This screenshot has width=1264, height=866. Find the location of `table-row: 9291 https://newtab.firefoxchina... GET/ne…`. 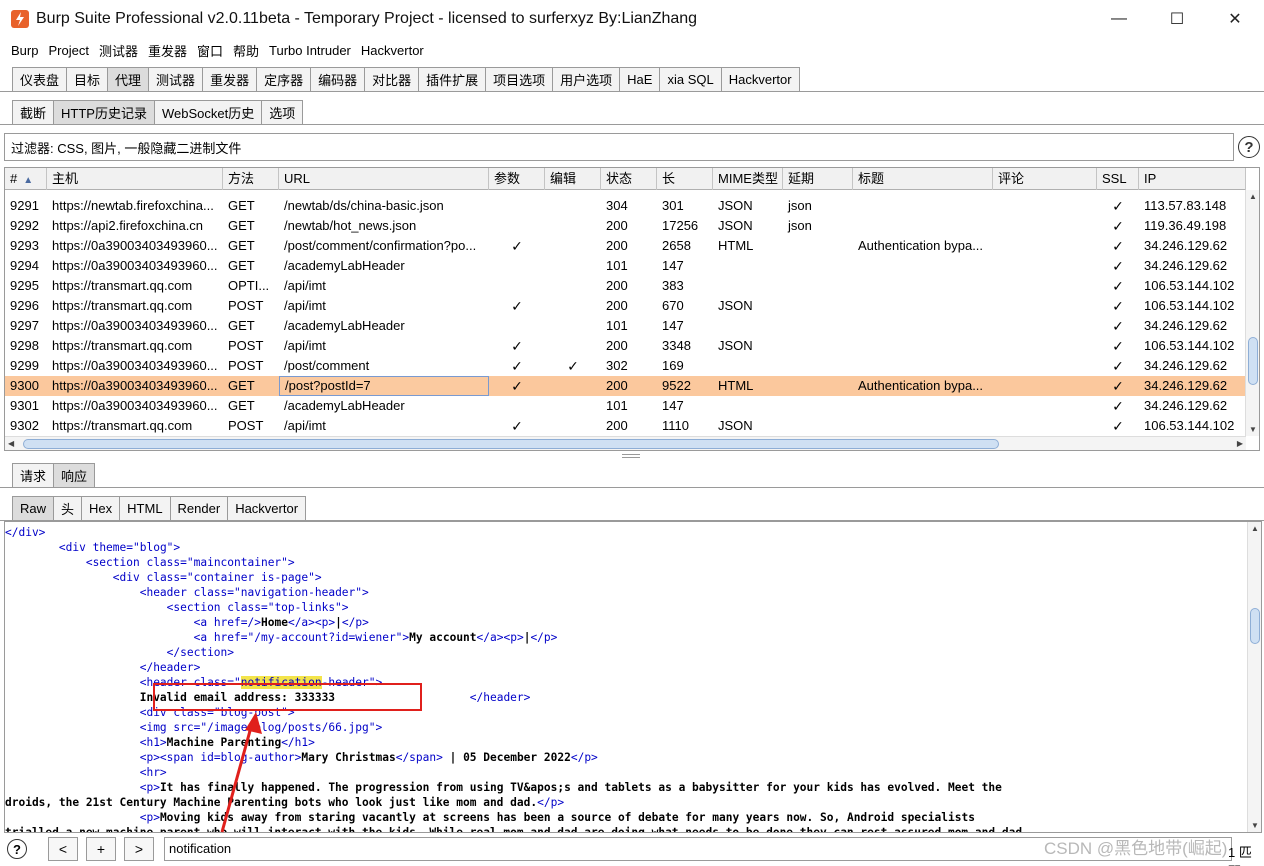

table-row: 9291 https://newtab.firefoxchina... GET/ne… is located at coordinates (625, 206).